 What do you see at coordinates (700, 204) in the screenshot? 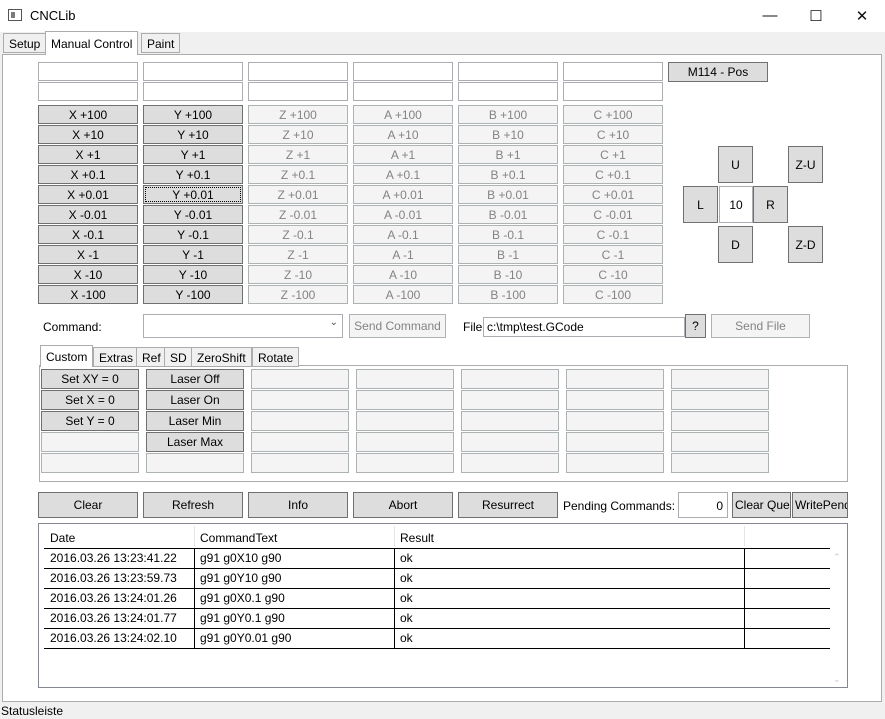
I see `jog-left-button: L` at bounding box center [700, 204].